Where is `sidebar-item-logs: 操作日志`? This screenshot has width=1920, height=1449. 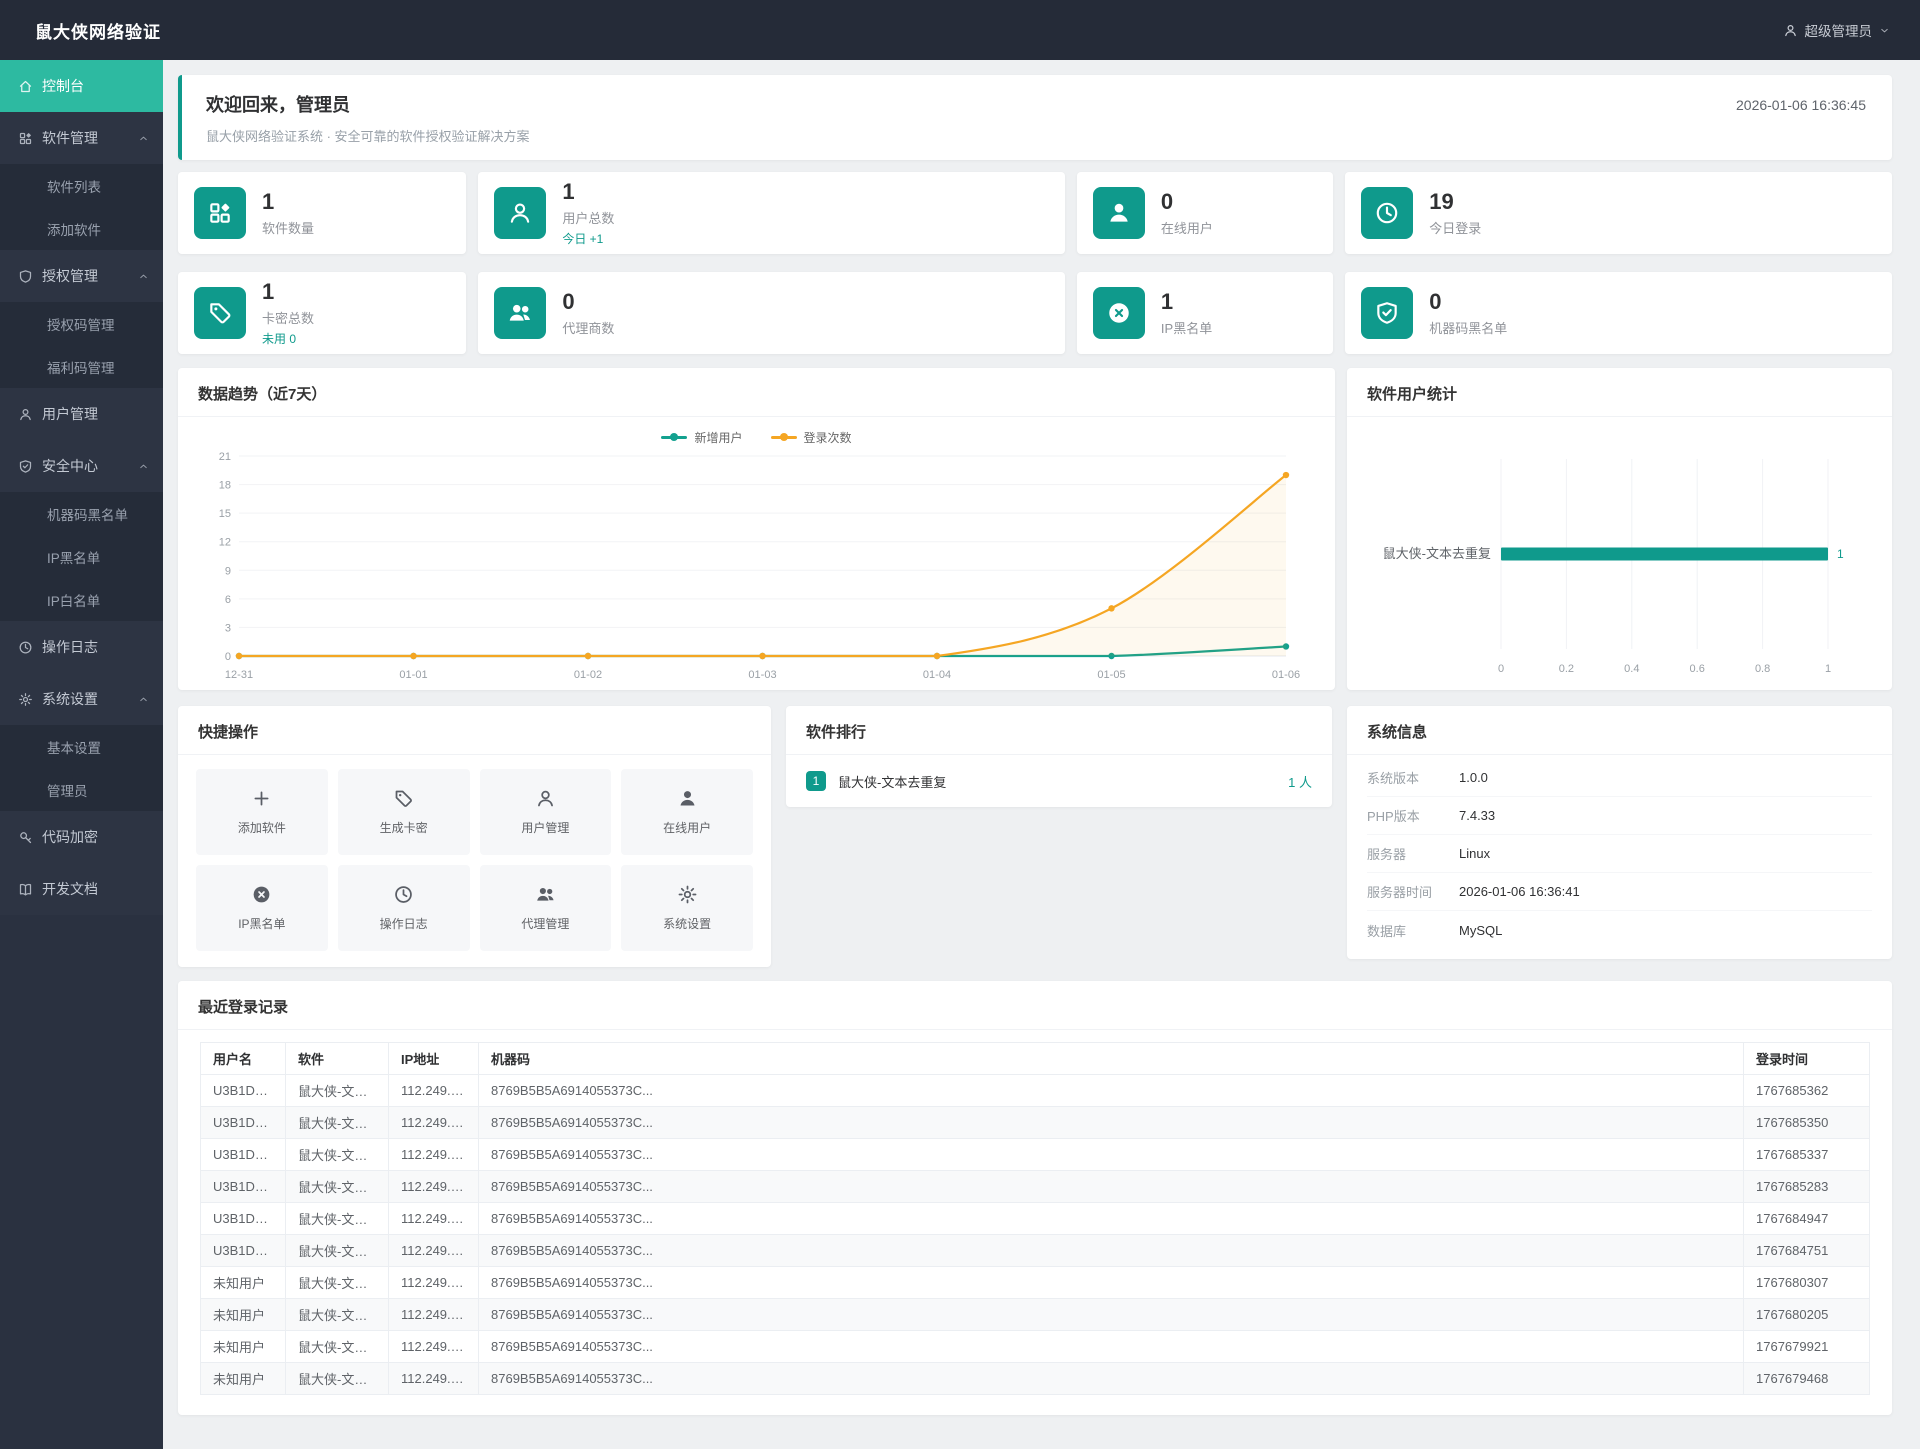
sidebar-item-logs: 操作日志 is located at coordinates (81, 647).